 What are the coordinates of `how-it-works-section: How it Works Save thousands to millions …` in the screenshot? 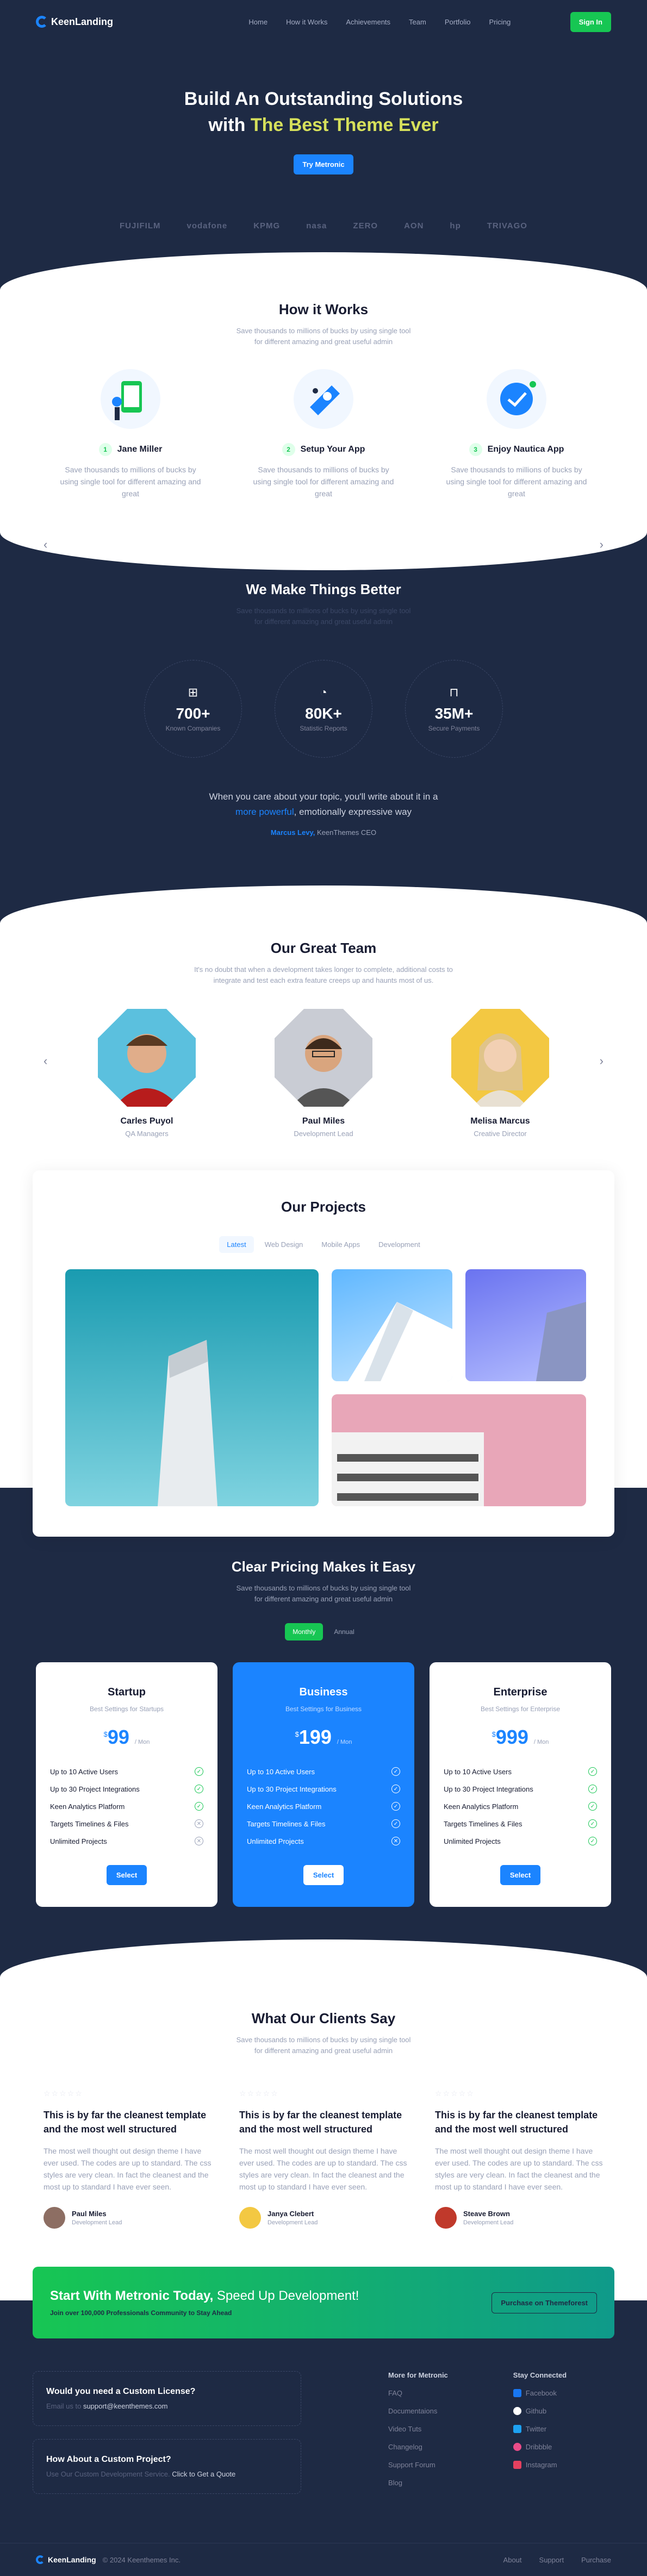 It's located at (323, 411).